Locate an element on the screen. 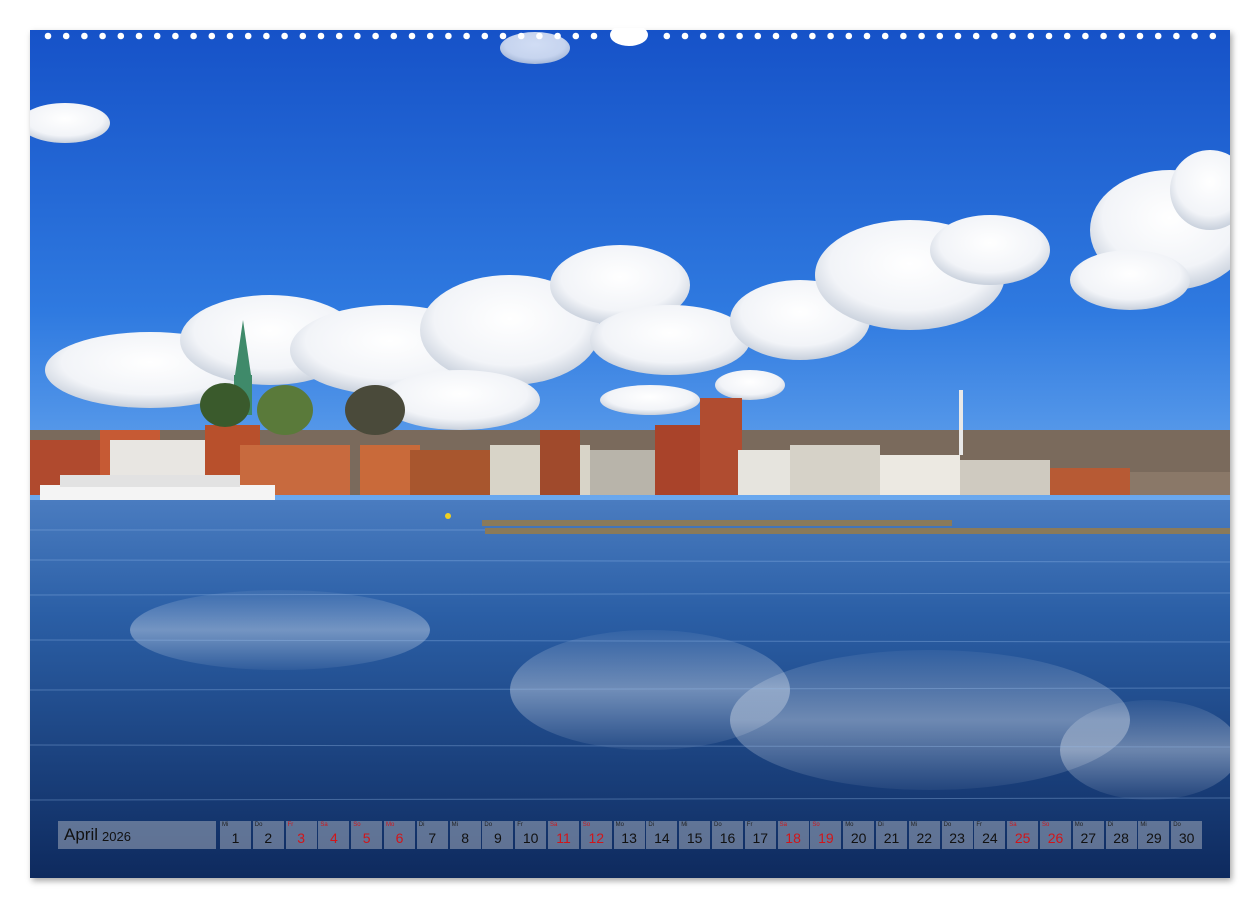 The image size is (1260, 908). day-cell: Mi 1 is located at coordinates (235, 835).